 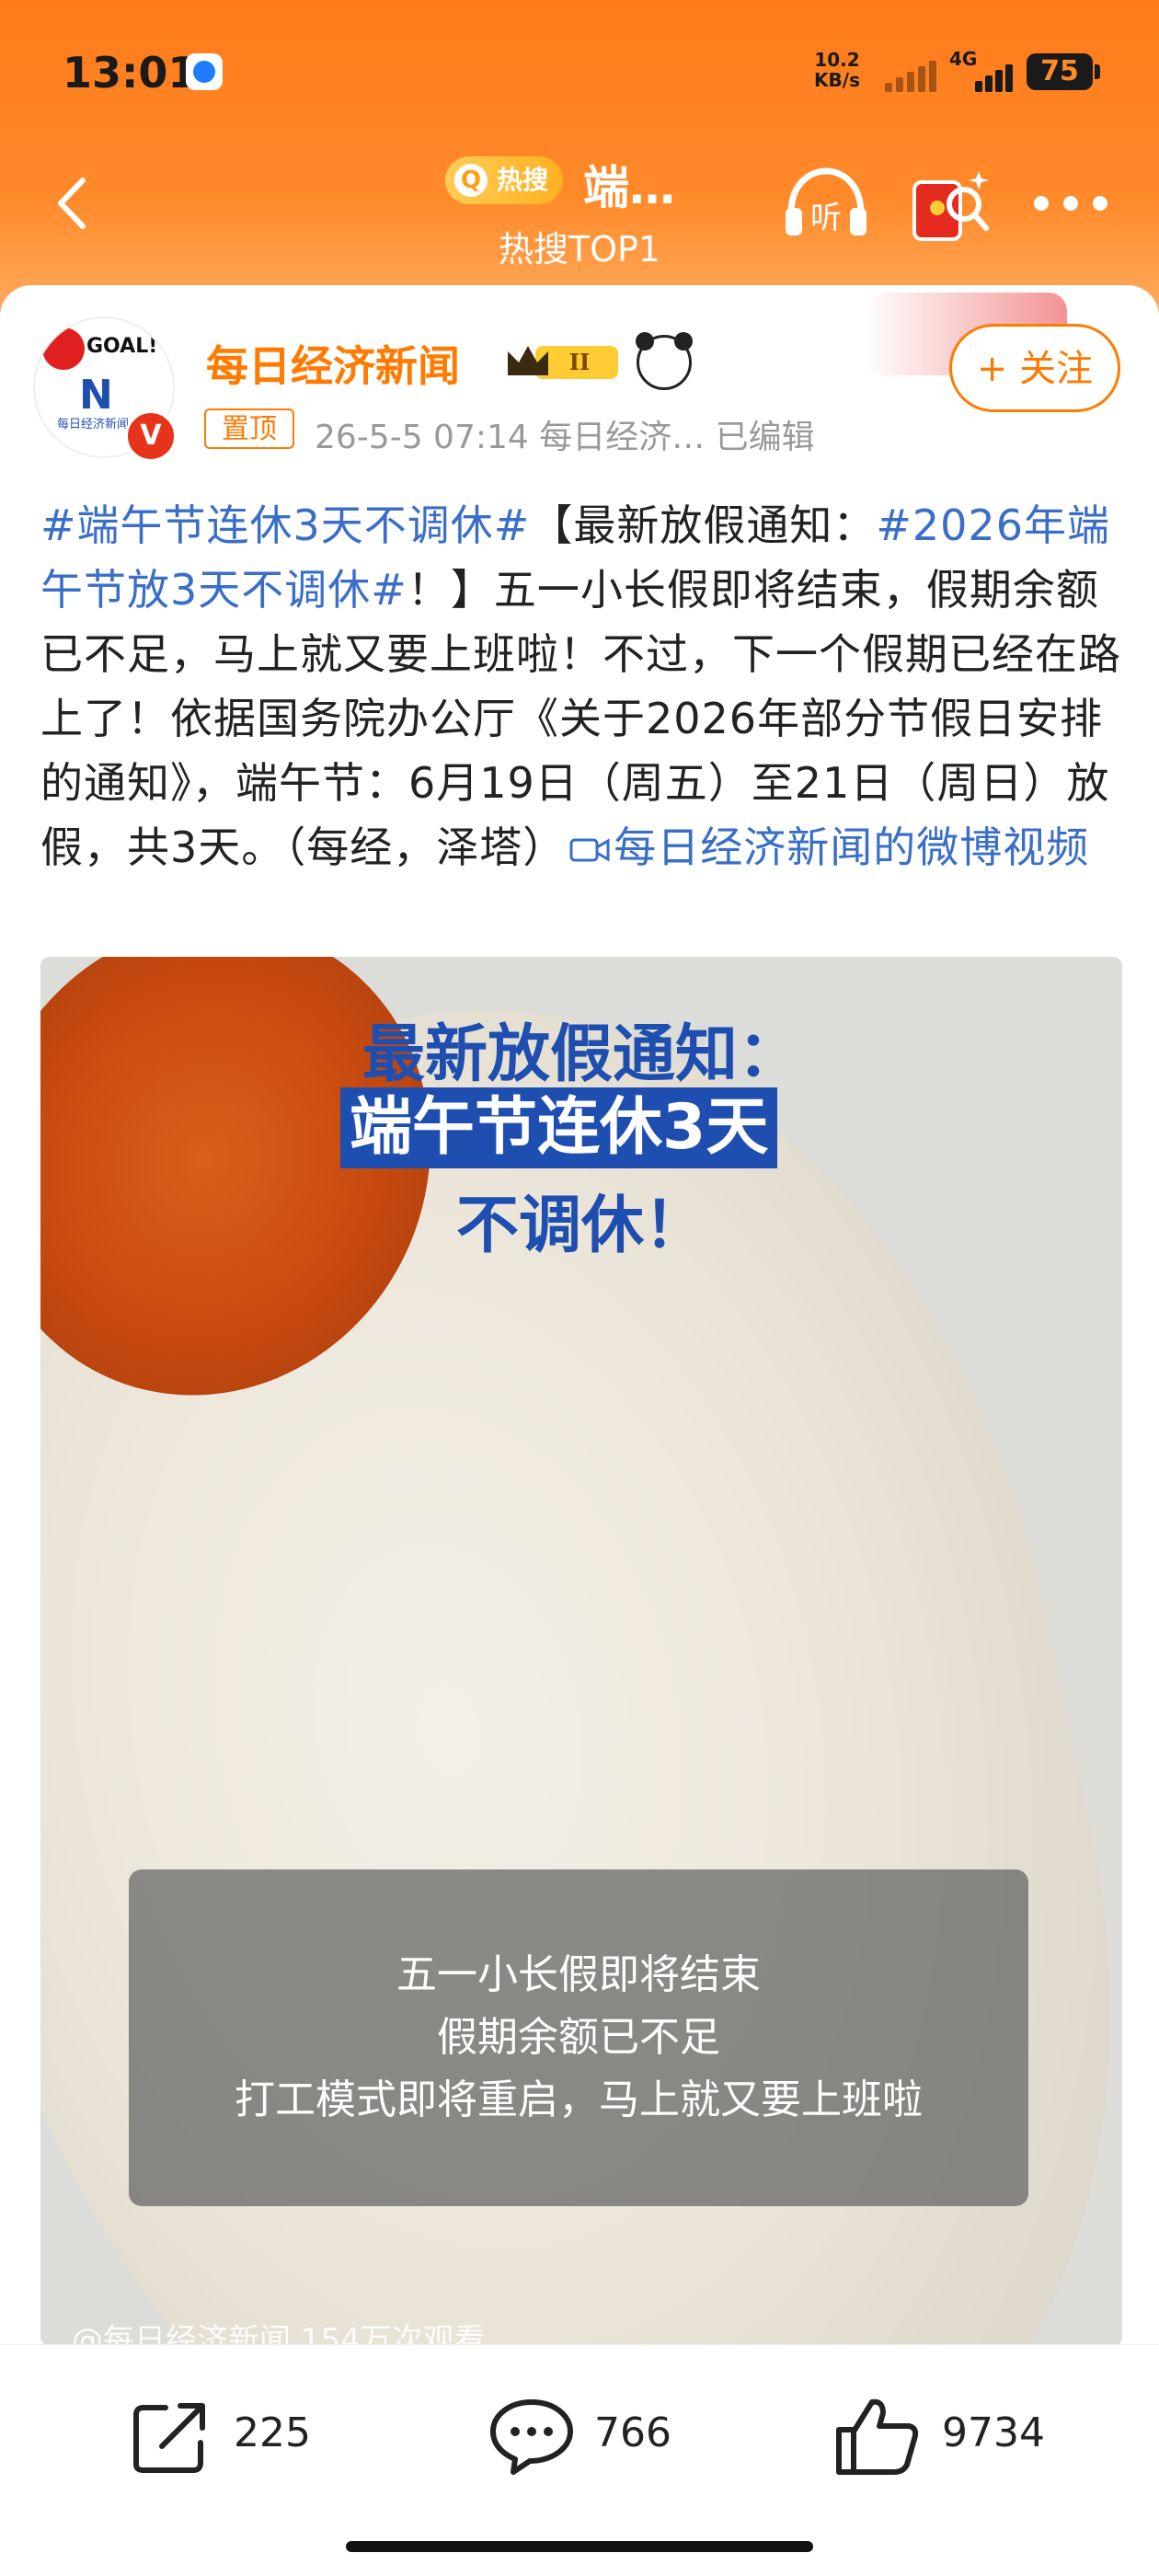 I want to click on network-type: 4G, so click(x=963, y=59).